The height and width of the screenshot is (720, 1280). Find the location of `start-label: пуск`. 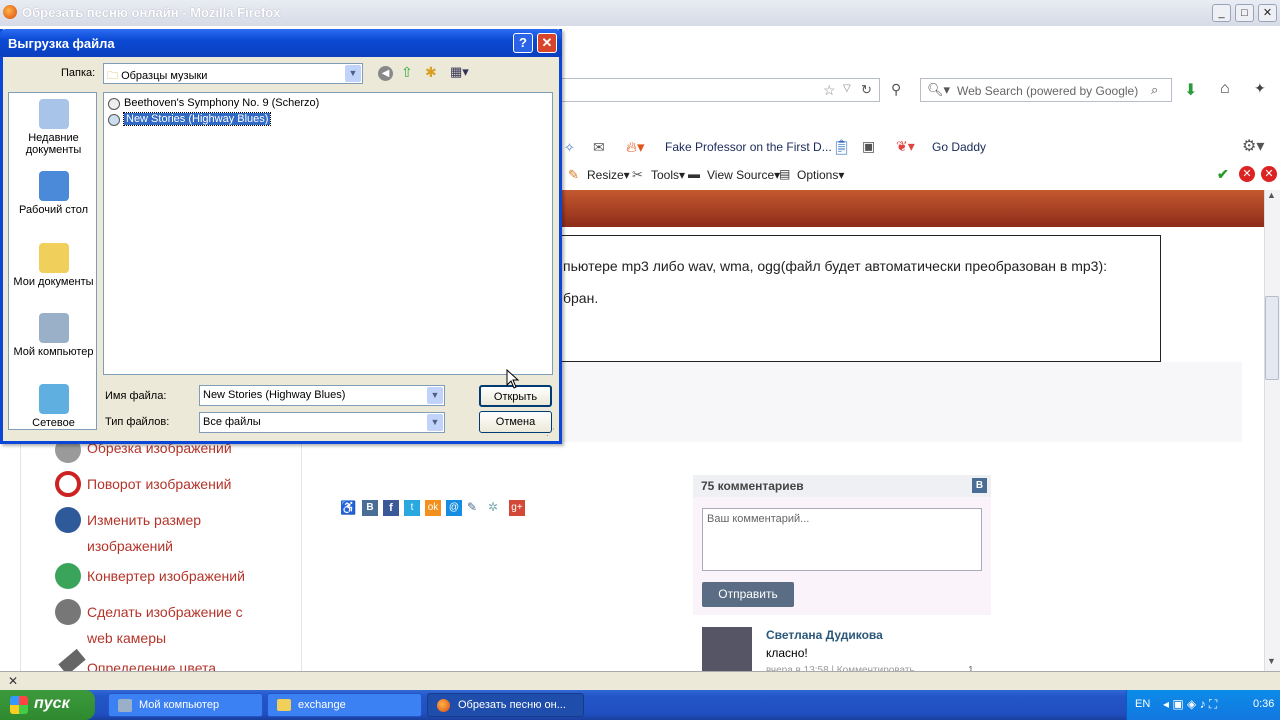

start-label: пуск is located at coordinates (52, 703).